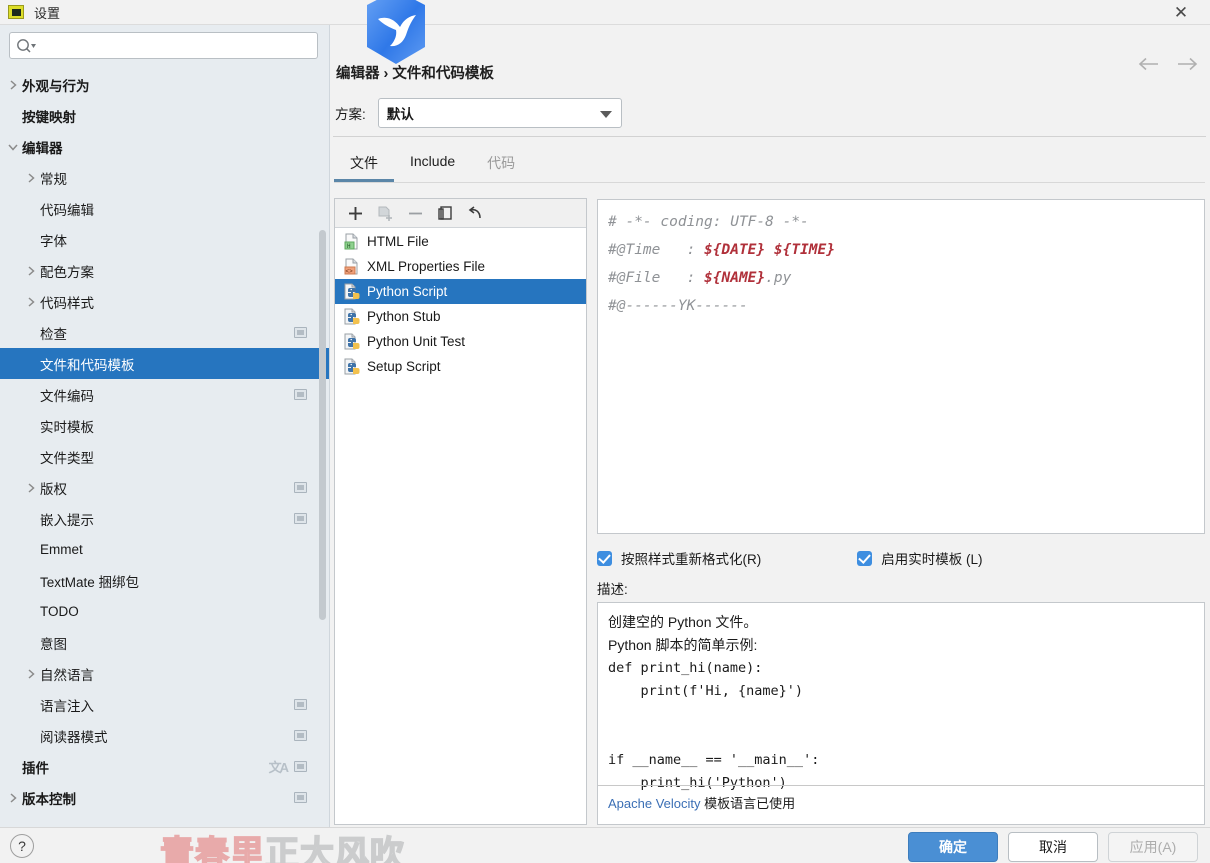 This screenshot has width=1210, height=863. I want to click on template-item-label: Python Stub, so click(404, 316).